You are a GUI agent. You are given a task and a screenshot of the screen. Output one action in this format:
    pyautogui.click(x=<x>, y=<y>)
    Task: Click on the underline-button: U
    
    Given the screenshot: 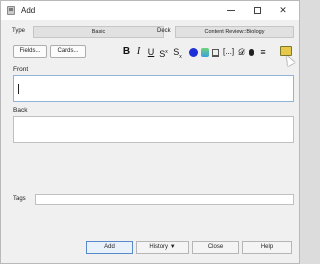 What is the action you would take?
    pyautogui.click(x=151, y=52)
    